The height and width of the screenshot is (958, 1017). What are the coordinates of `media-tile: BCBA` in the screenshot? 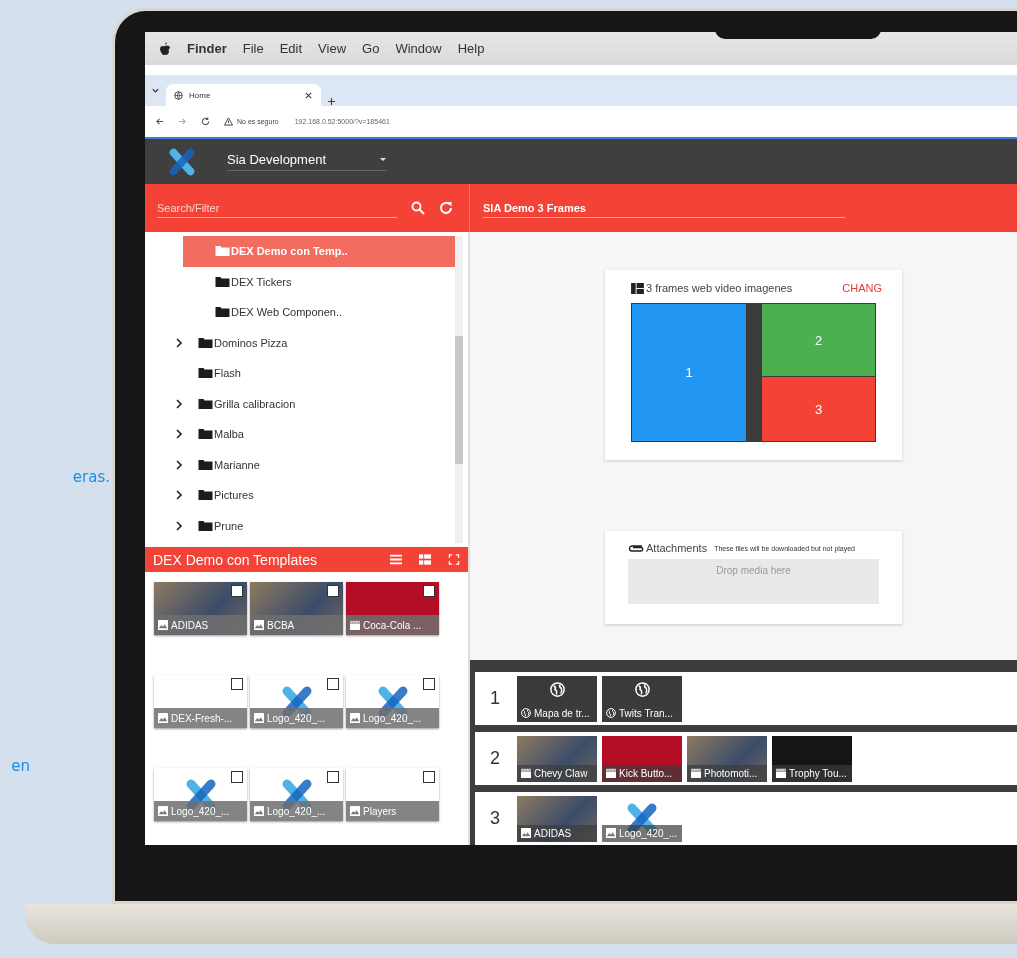 It's located at (296, 608).